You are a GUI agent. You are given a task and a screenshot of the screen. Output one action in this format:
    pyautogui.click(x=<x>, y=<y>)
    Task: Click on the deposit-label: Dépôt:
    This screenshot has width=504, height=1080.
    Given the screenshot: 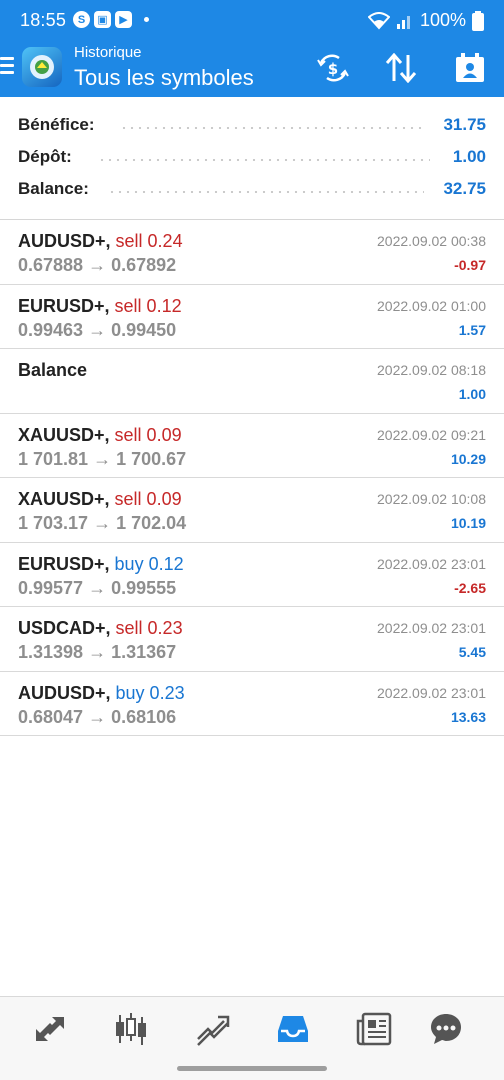 What is the action you would take?
    pyautogui.click(x=45, y=156)
    